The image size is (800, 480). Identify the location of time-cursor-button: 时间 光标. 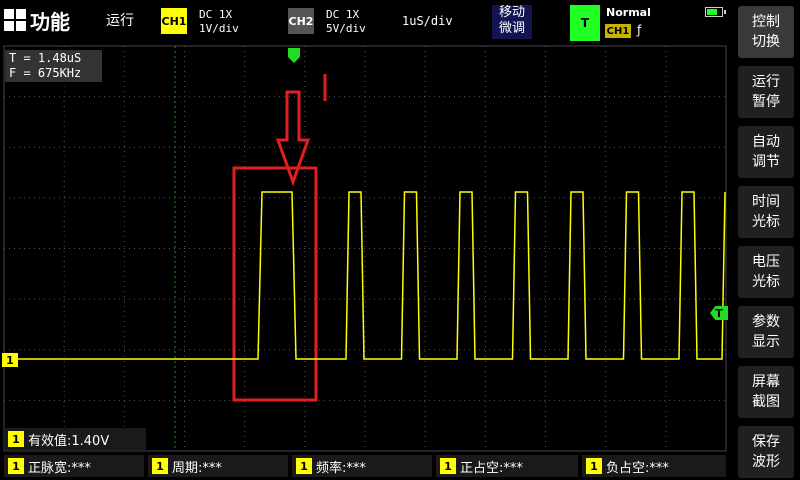
(766, 212).